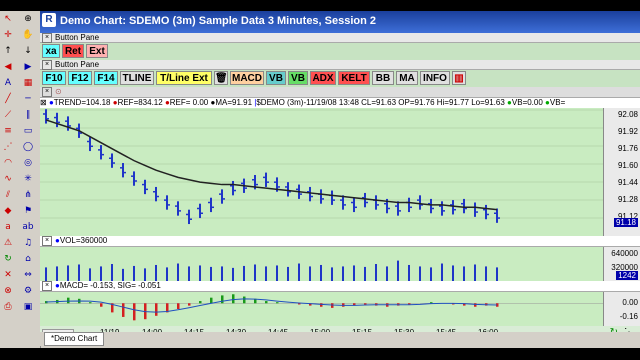 This screenshot has height=360, width=640. What do you see at coordinates (407, 78) in the screenshot?
I see `ma-button: MA` at bounding box center [407, 78].